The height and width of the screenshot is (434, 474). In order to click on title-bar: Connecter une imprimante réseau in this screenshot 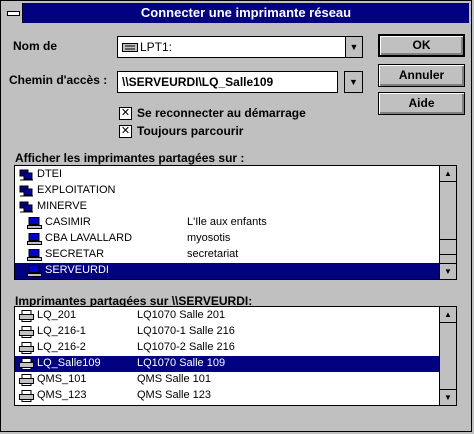, I will do `click(236, 13)`.